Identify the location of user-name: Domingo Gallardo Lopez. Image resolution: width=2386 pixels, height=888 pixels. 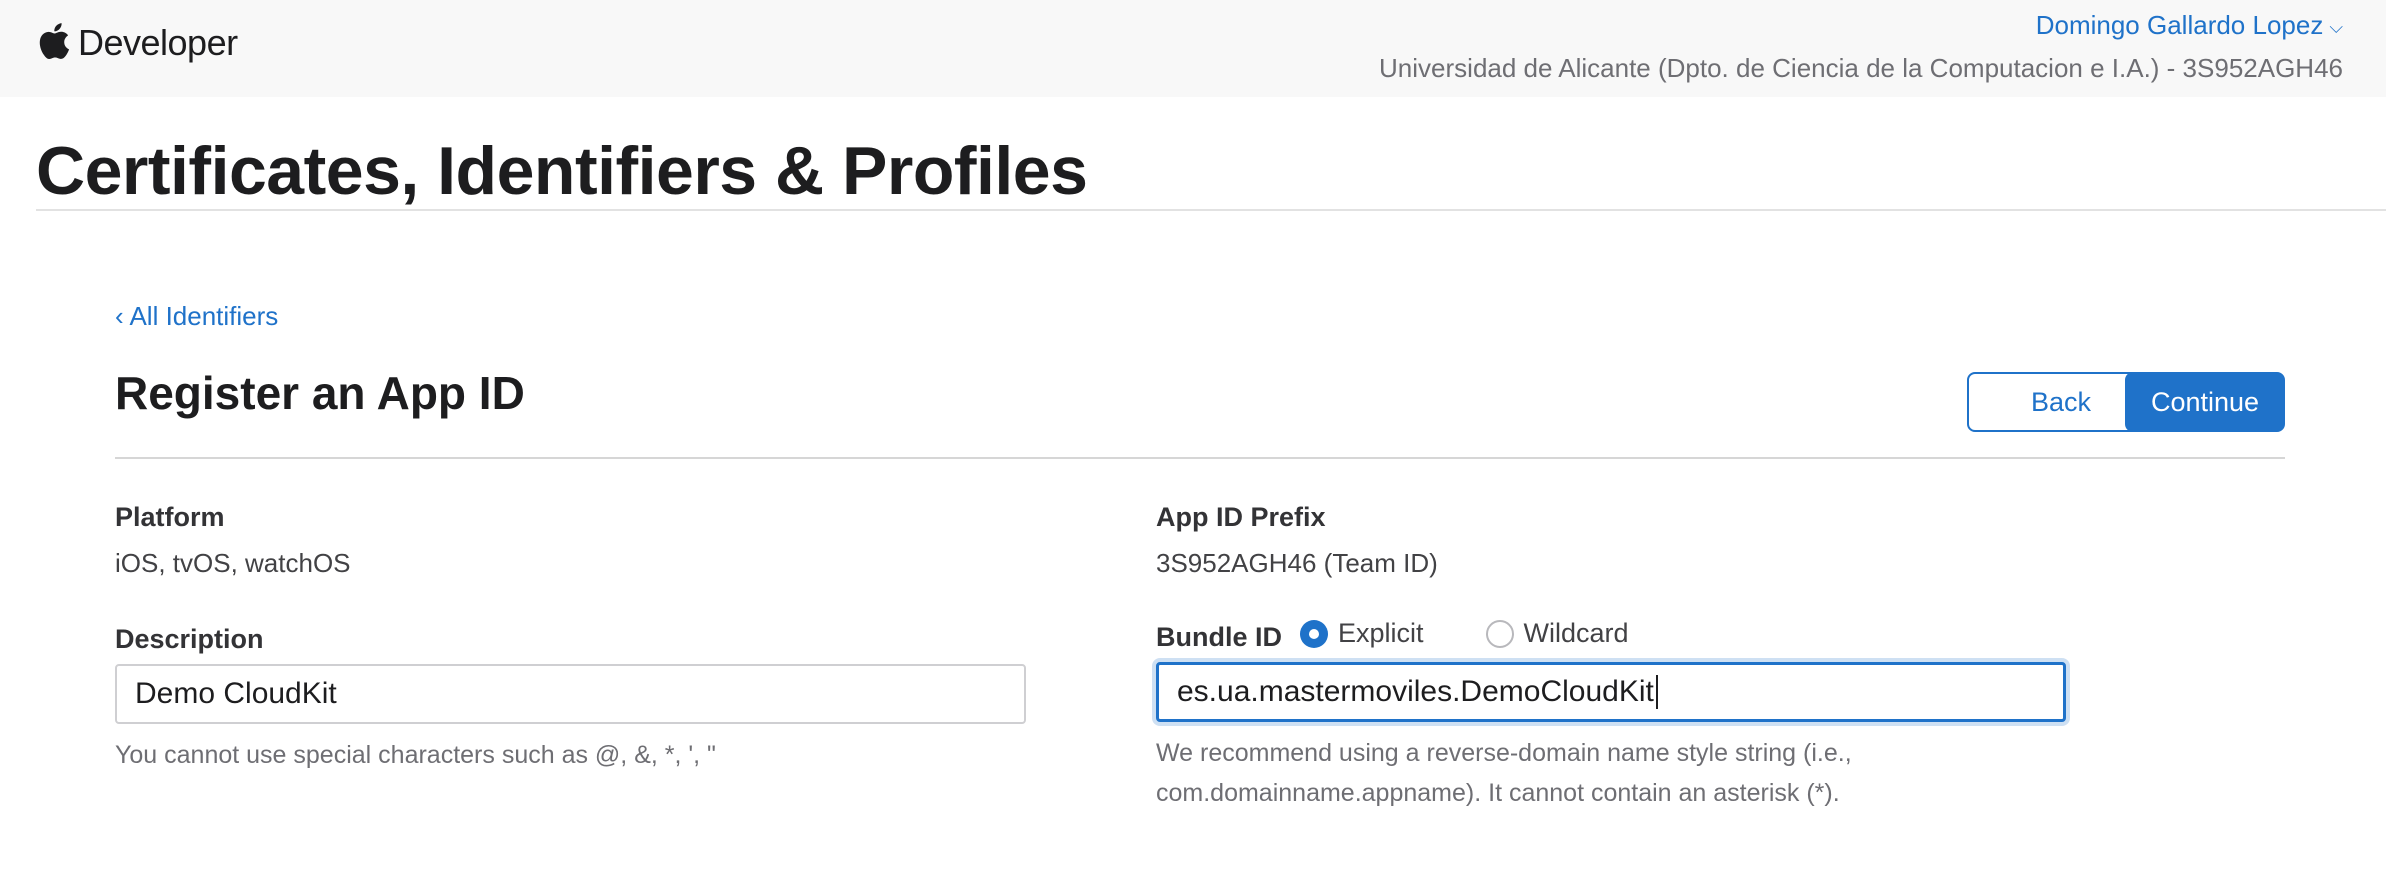
(2179, 25).